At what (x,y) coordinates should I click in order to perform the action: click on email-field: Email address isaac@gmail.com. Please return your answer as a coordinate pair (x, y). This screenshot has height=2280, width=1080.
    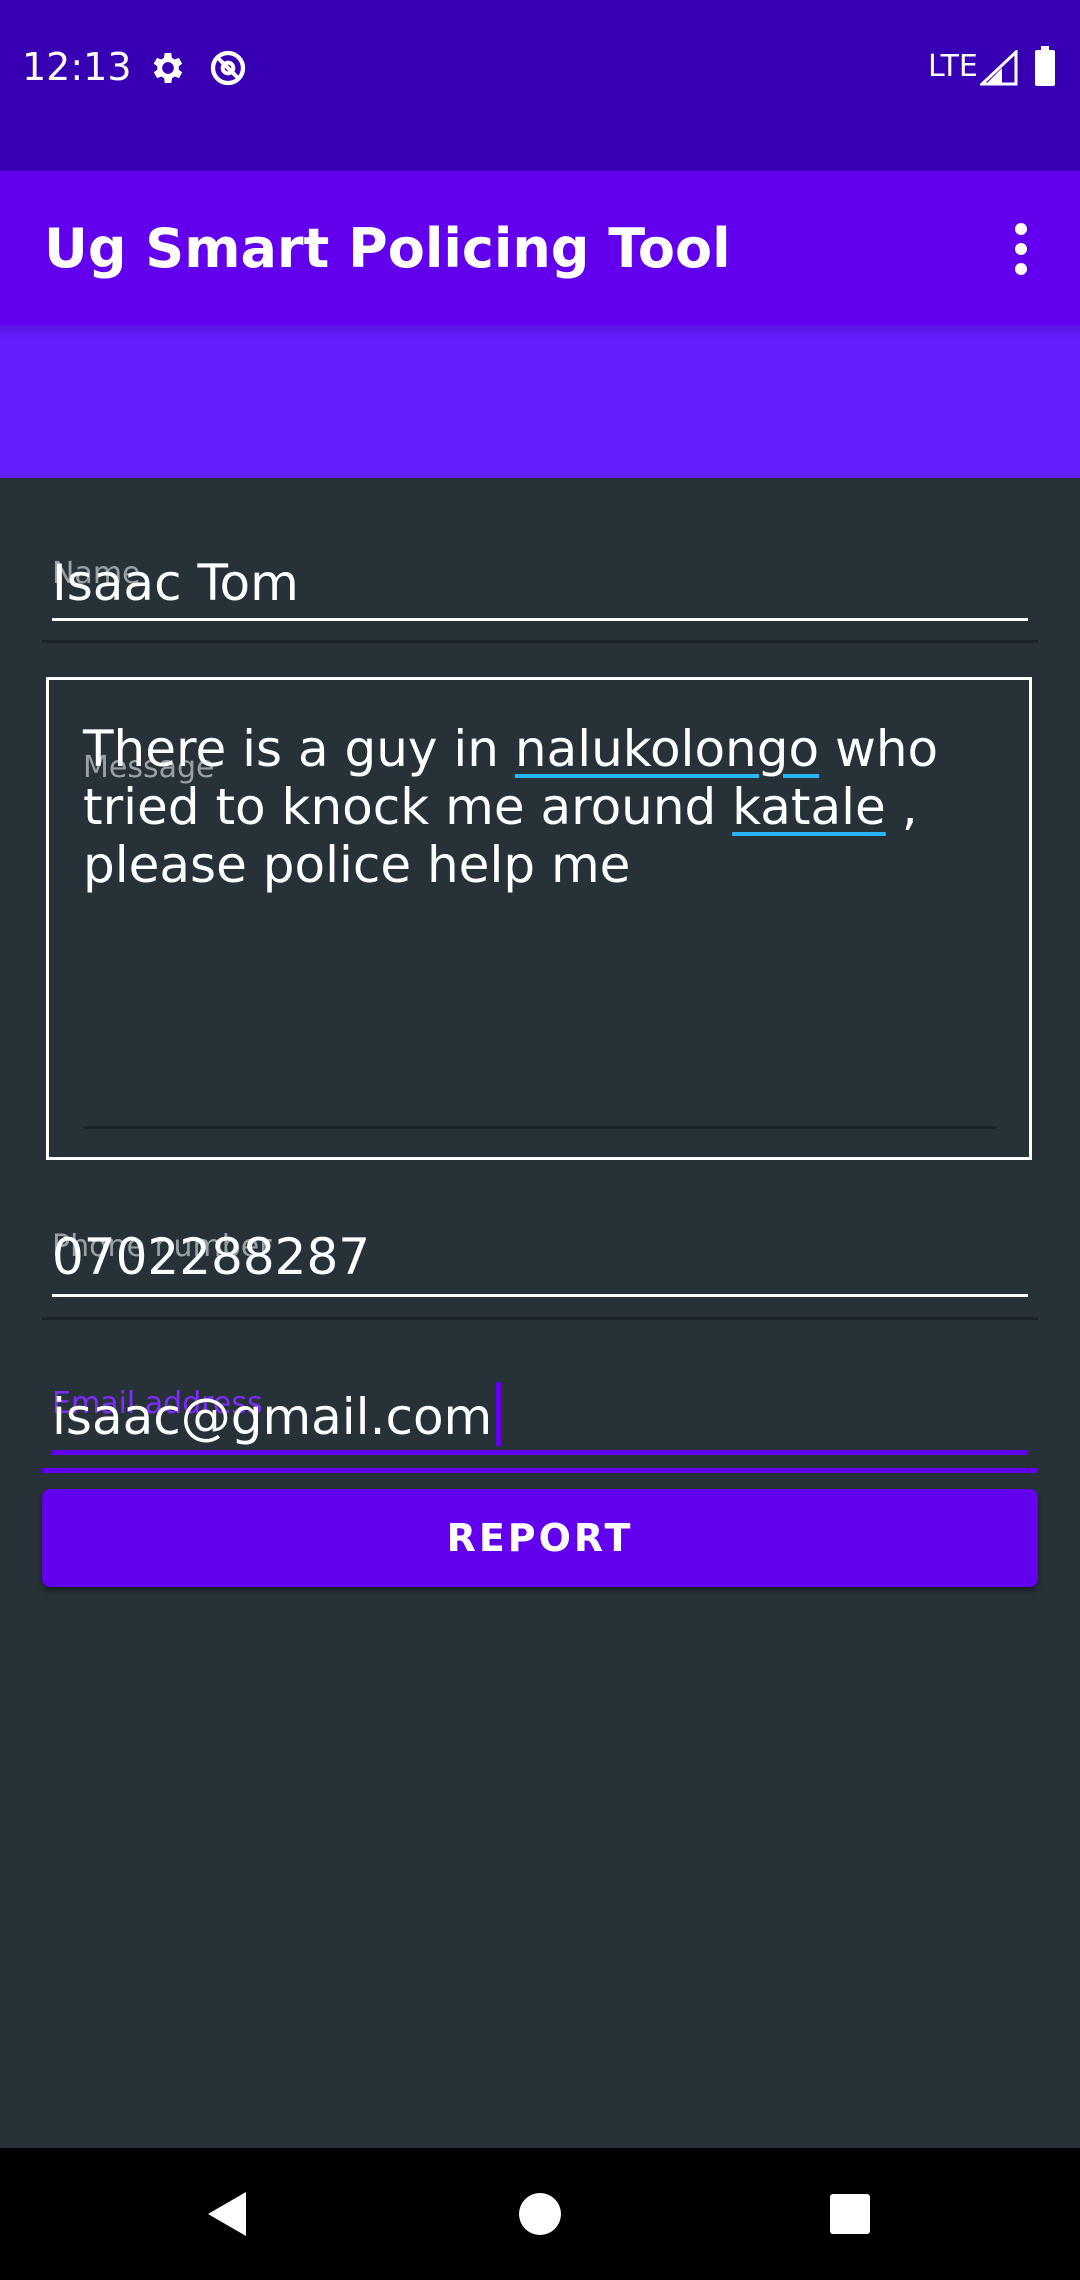
    Looking at the image, I should click on (540, 1423).